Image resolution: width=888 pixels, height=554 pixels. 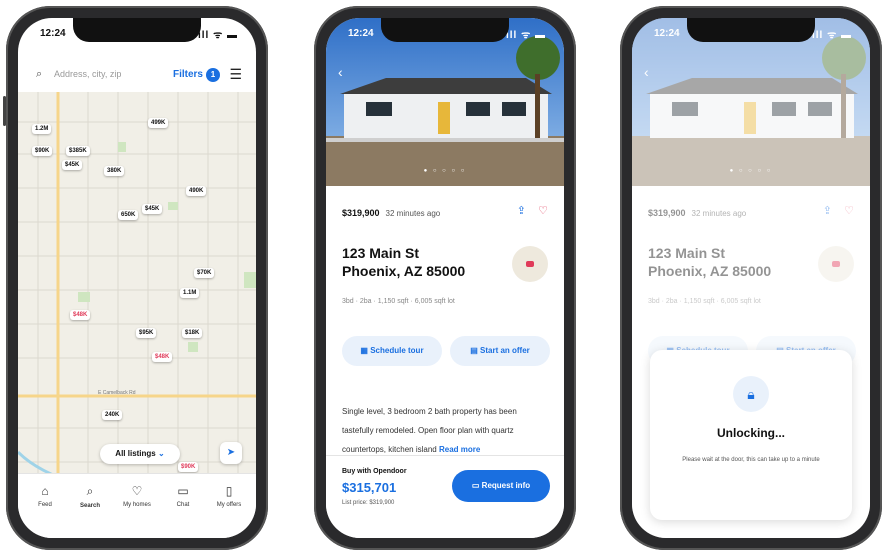 I want to click on locate-icon: ➤, so click(x=231, y=453).